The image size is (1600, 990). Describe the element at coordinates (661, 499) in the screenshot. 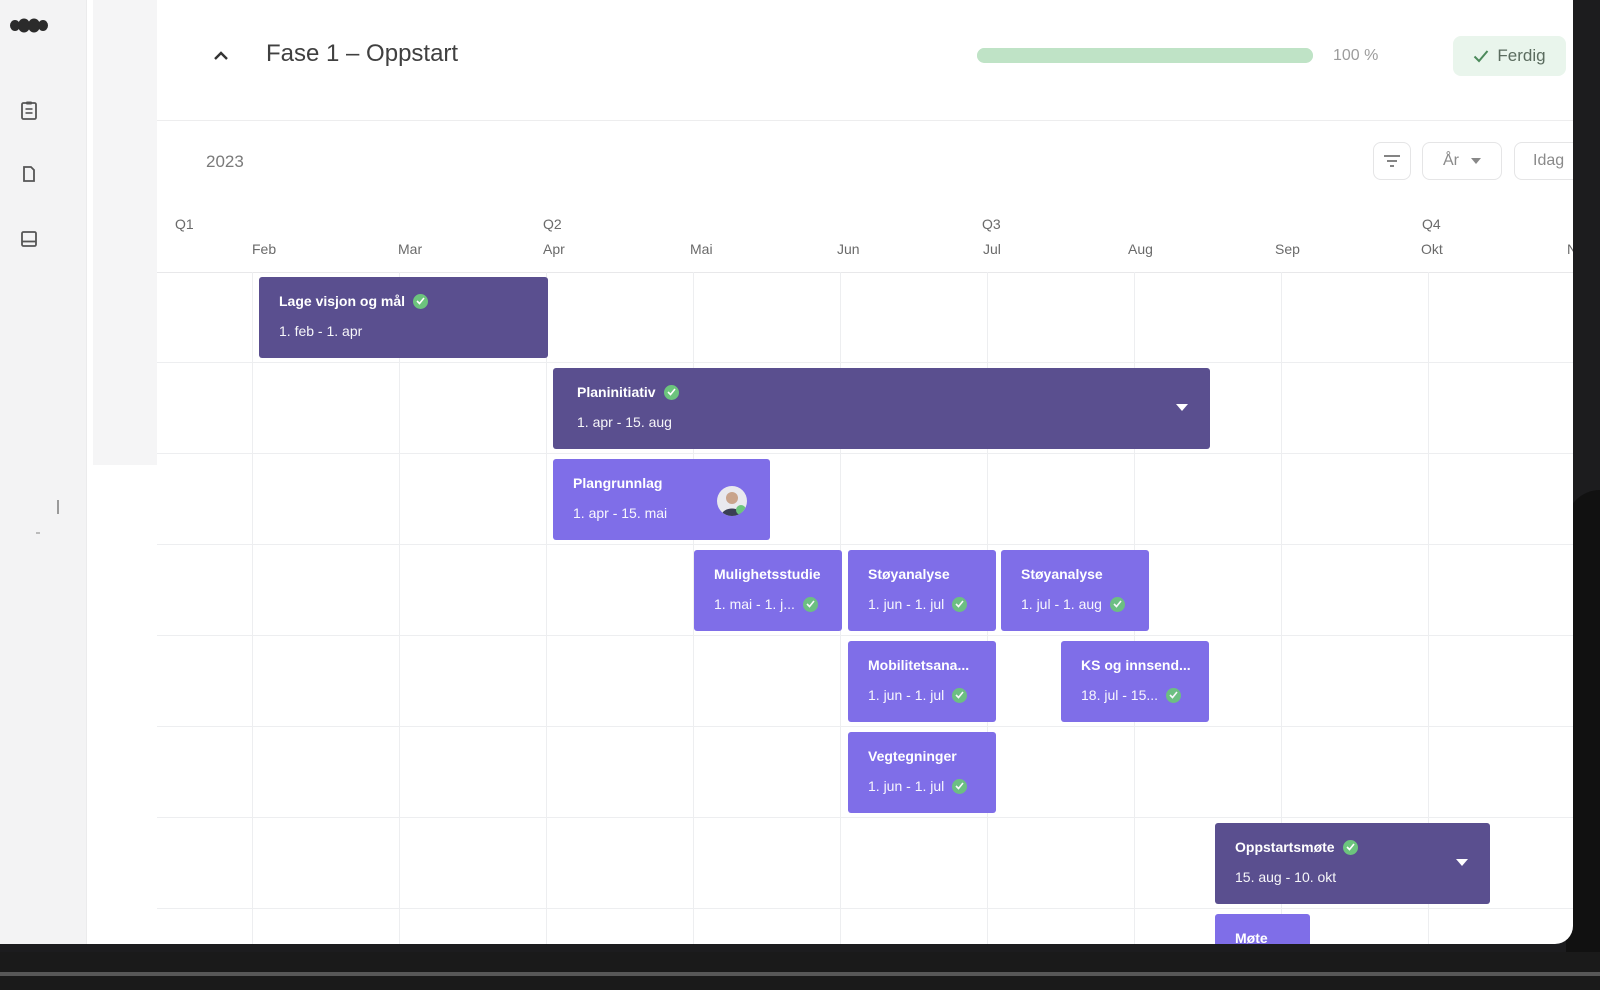

I see `task-card: Plangrunnlag 1. apr - 15. mai` at that location.